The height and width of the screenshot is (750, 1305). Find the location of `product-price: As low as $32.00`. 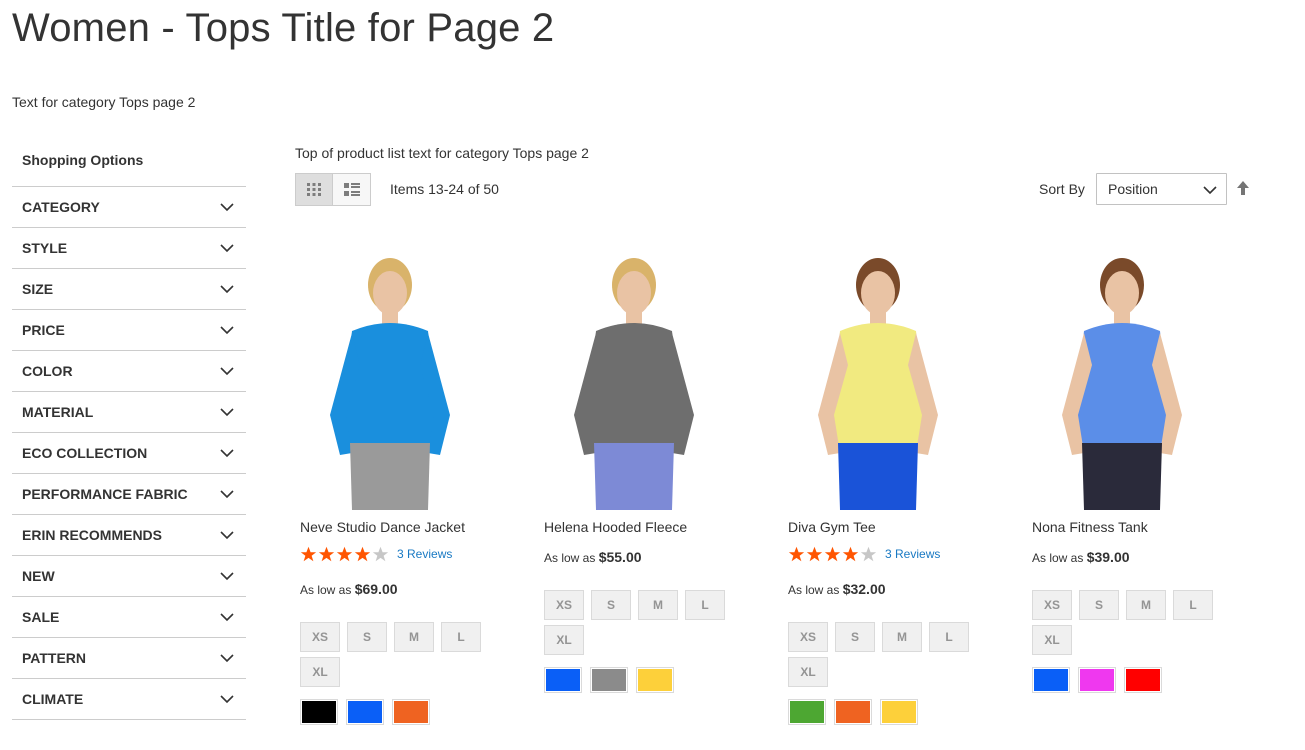

product-price: As low as $32.00 is located at coordinates (837, 589).